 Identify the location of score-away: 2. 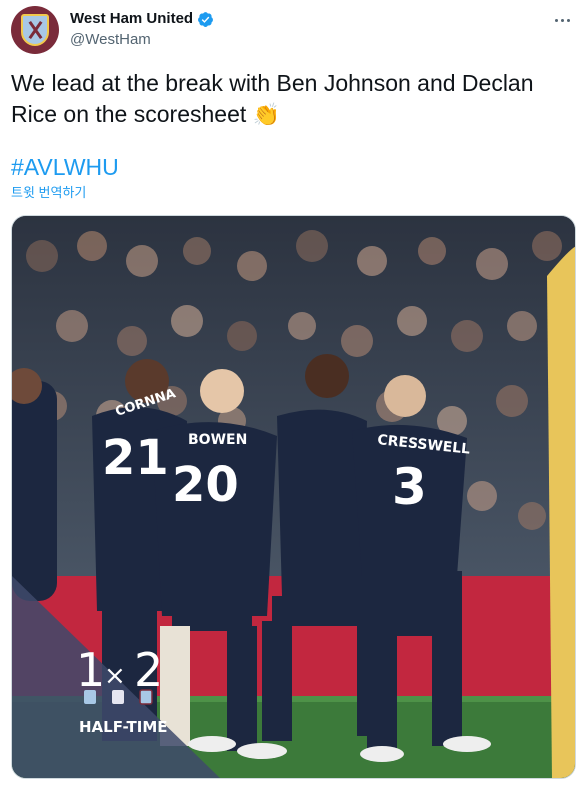
(148, 670).